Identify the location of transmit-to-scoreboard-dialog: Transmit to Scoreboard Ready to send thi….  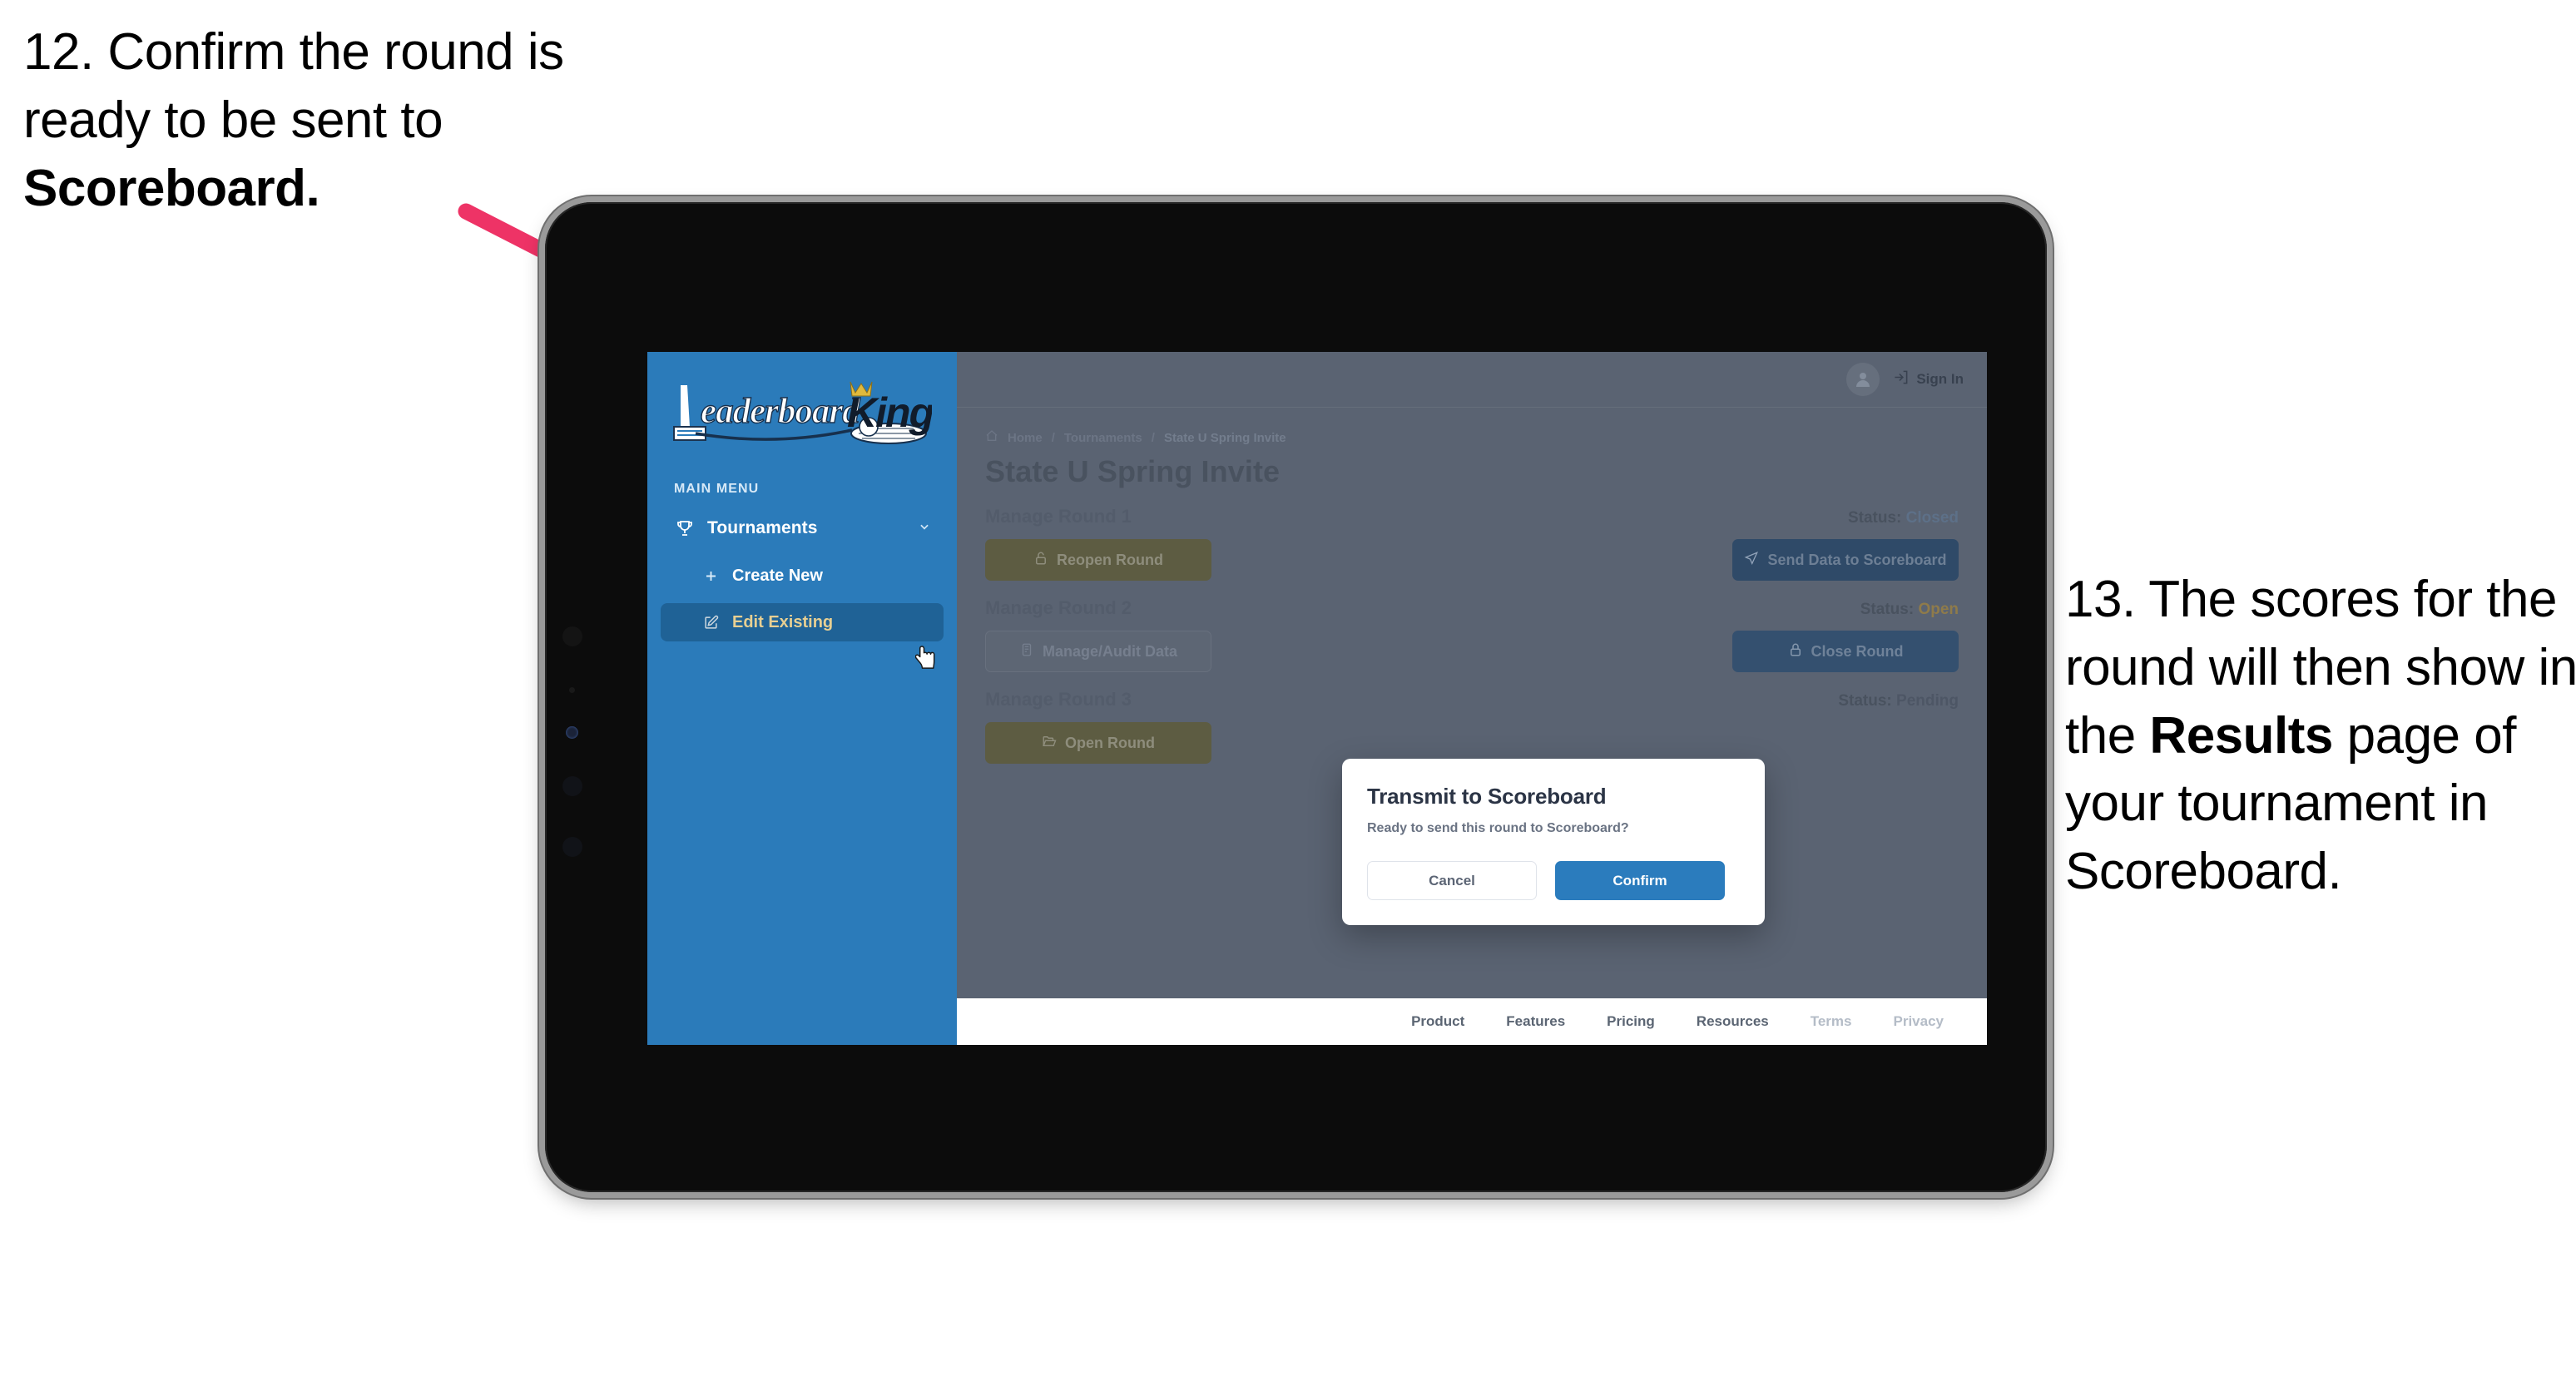
(1553, 842).